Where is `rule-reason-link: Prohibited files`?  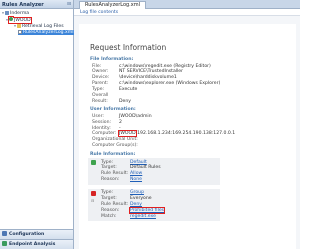 rule-reason-link: Prohibited files is located at coordinates (147, 210).